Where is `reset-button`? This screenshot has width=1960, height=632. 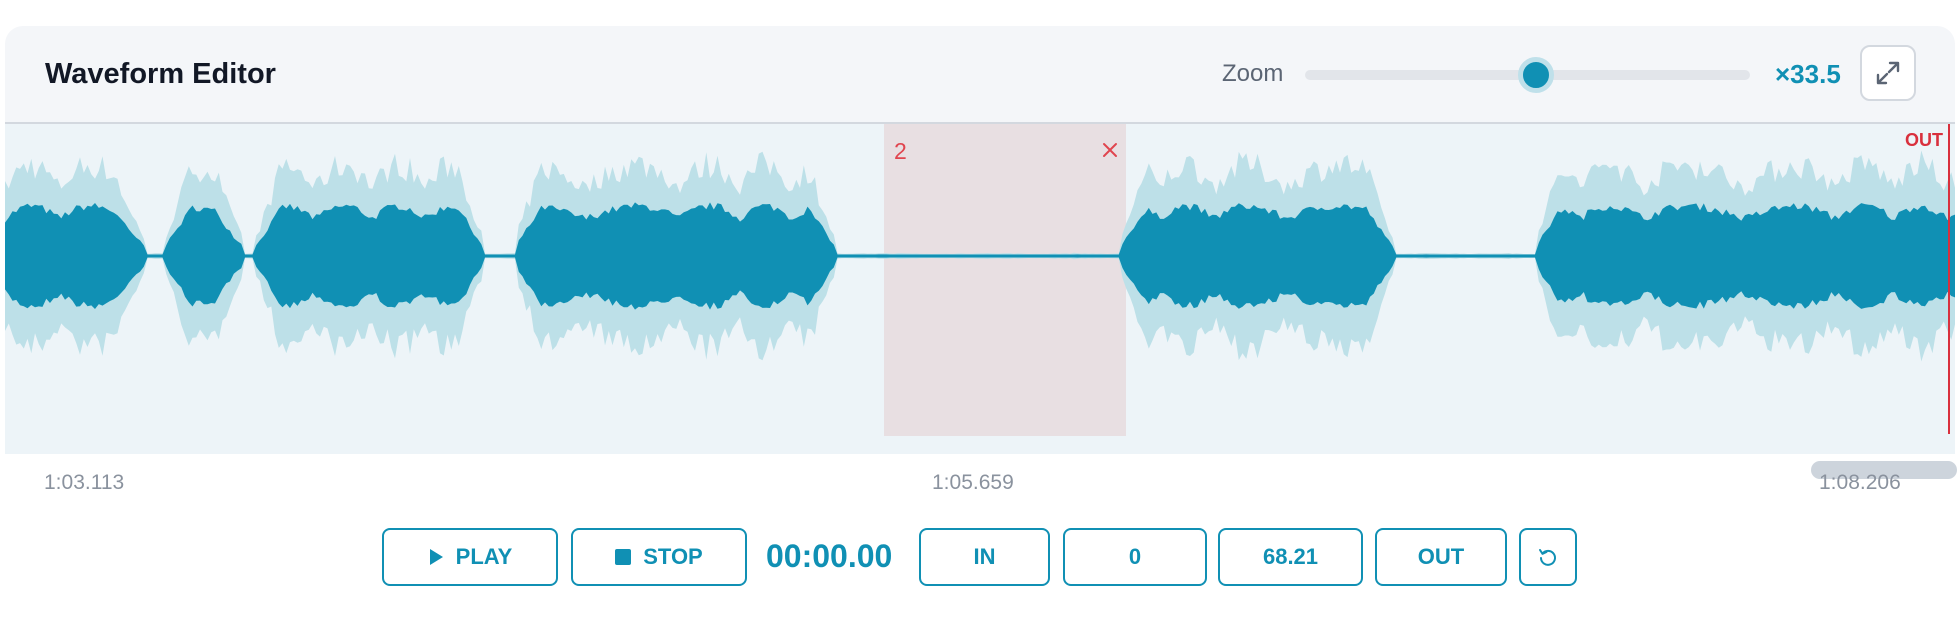 reset-button is located at coordinates (1548, 557).